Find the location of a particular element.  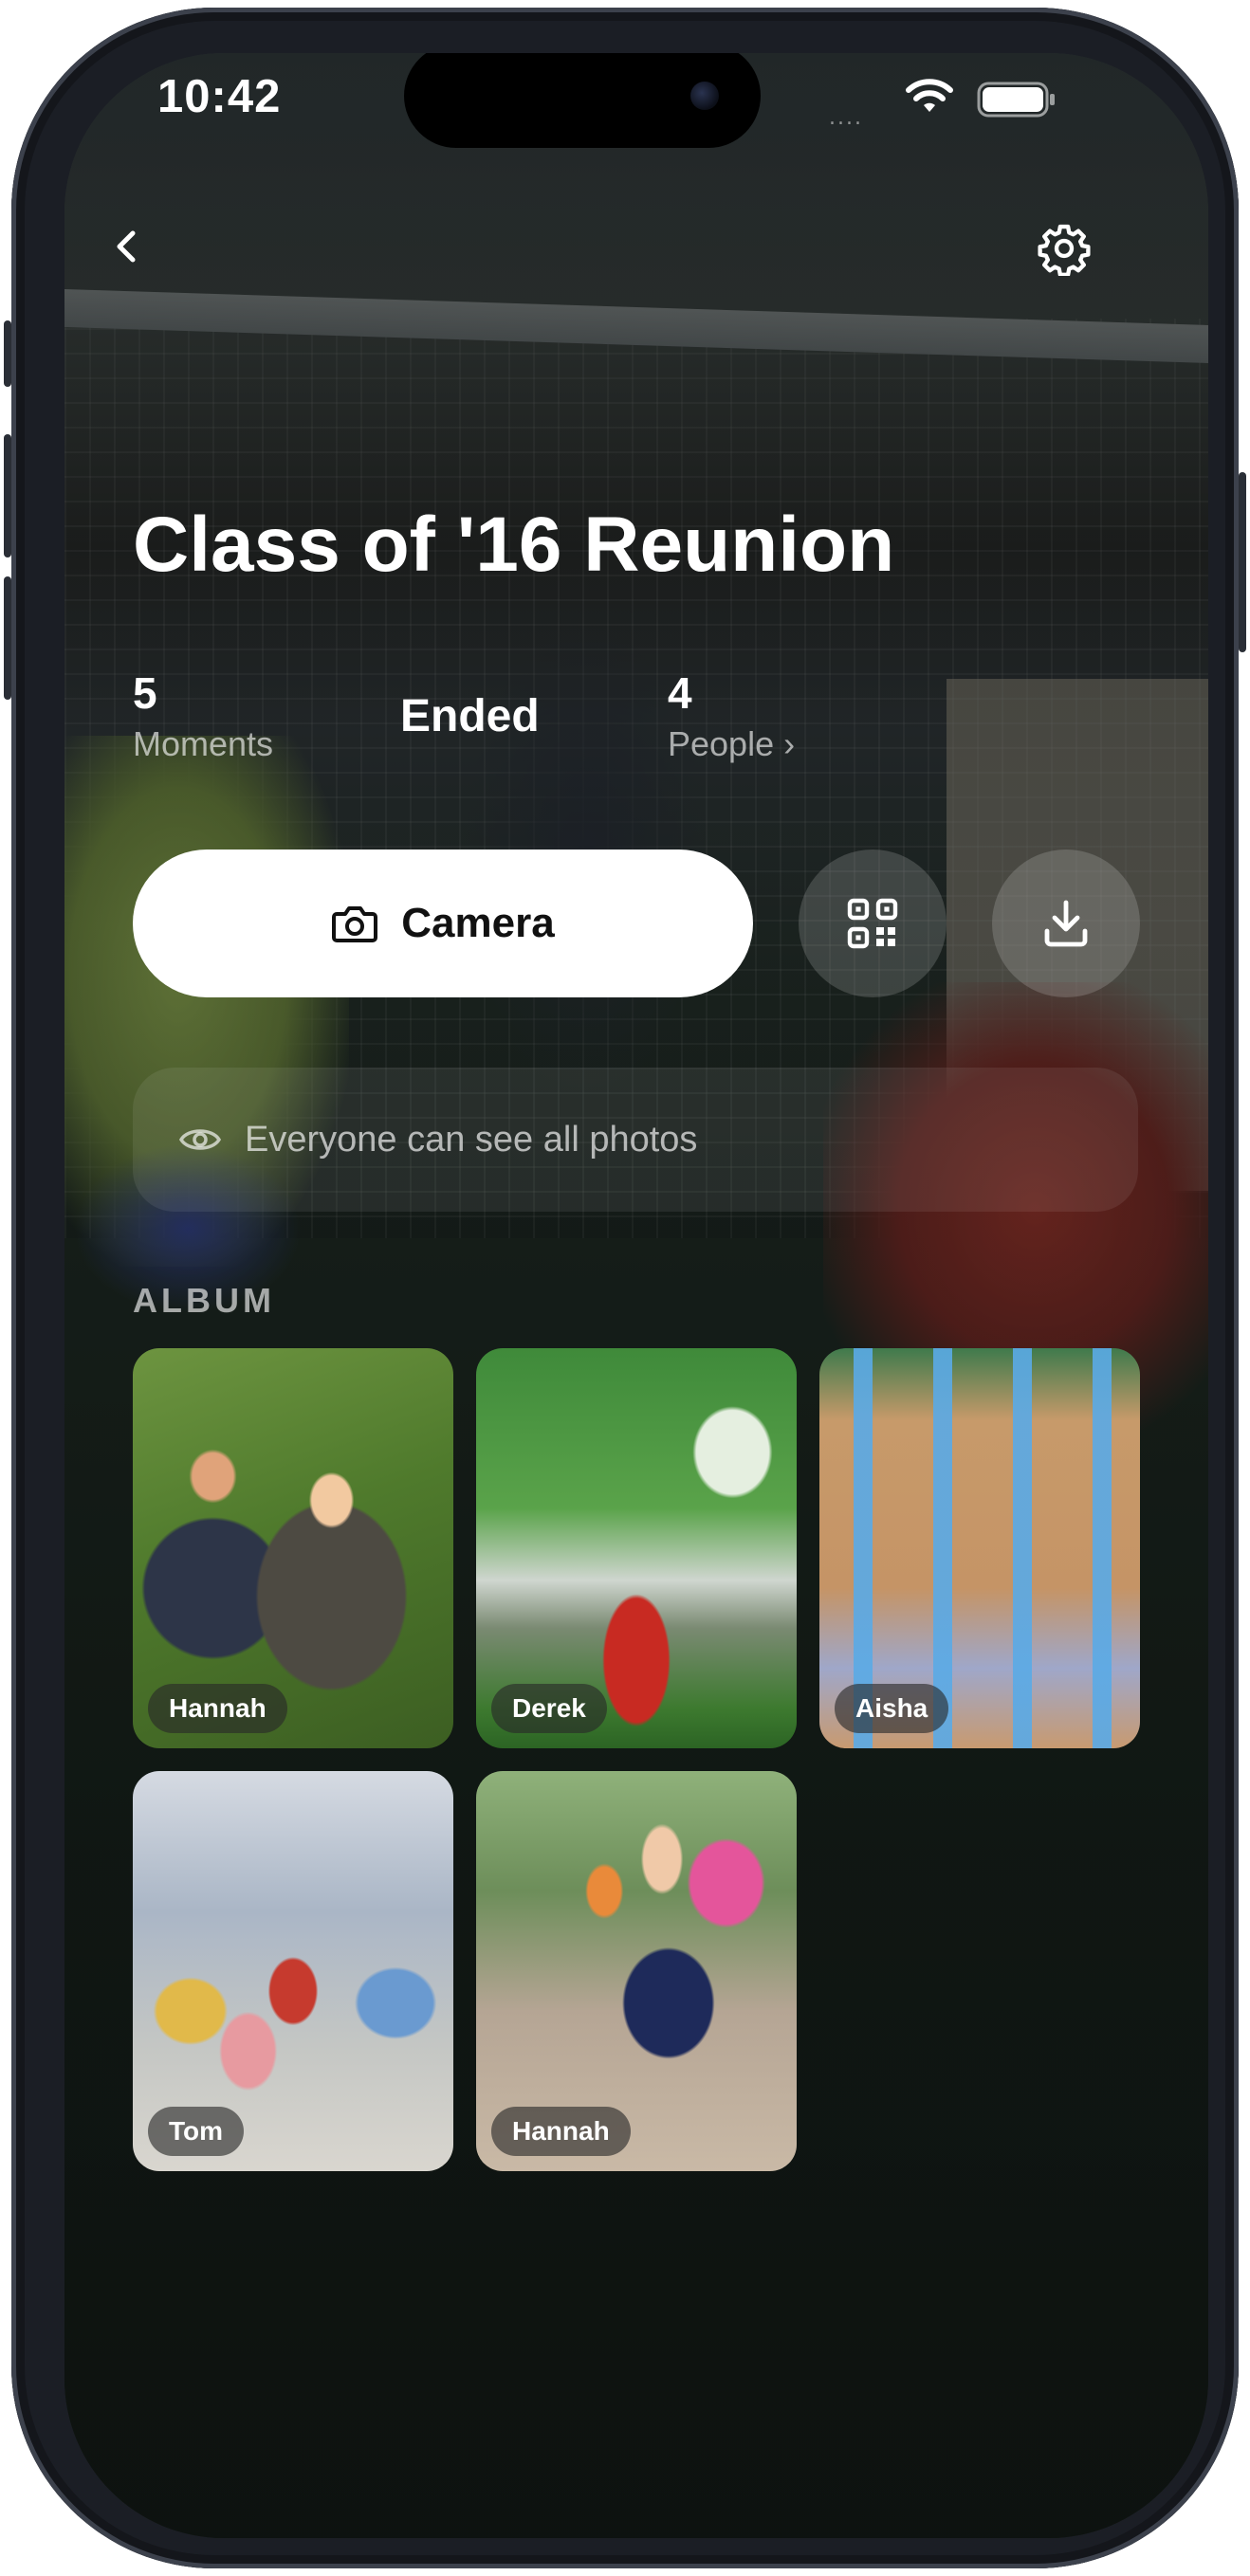

visibility-notice: Everyone can see all photos is located at coordinates (635, 1140).